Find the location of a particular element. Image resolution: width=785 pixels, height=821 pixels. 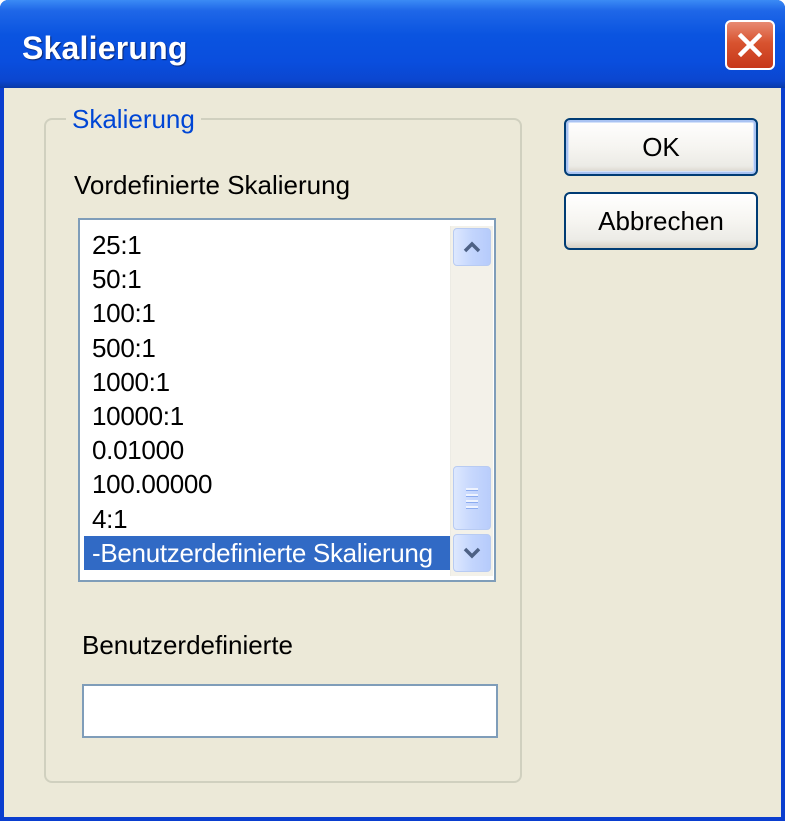

ok-button: OK is located at coordinates (661, 147).